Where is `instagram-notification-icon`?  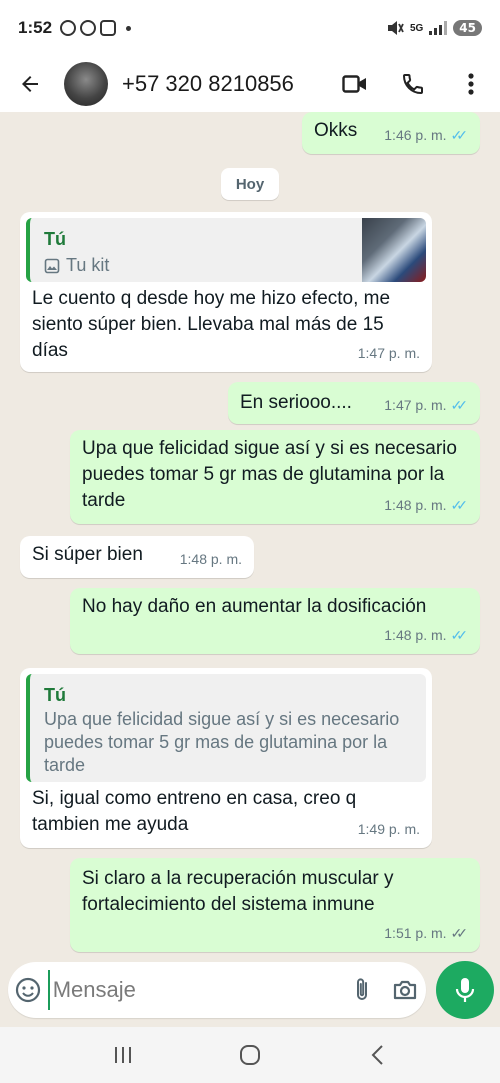 instagram-notification-icon is located at coordinates (108, 28).